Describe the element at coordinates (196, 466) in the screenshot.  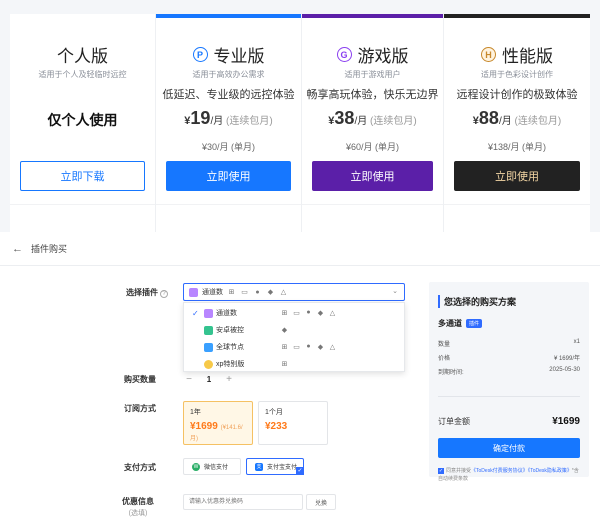
I see `wechat-icon: W` at that location.